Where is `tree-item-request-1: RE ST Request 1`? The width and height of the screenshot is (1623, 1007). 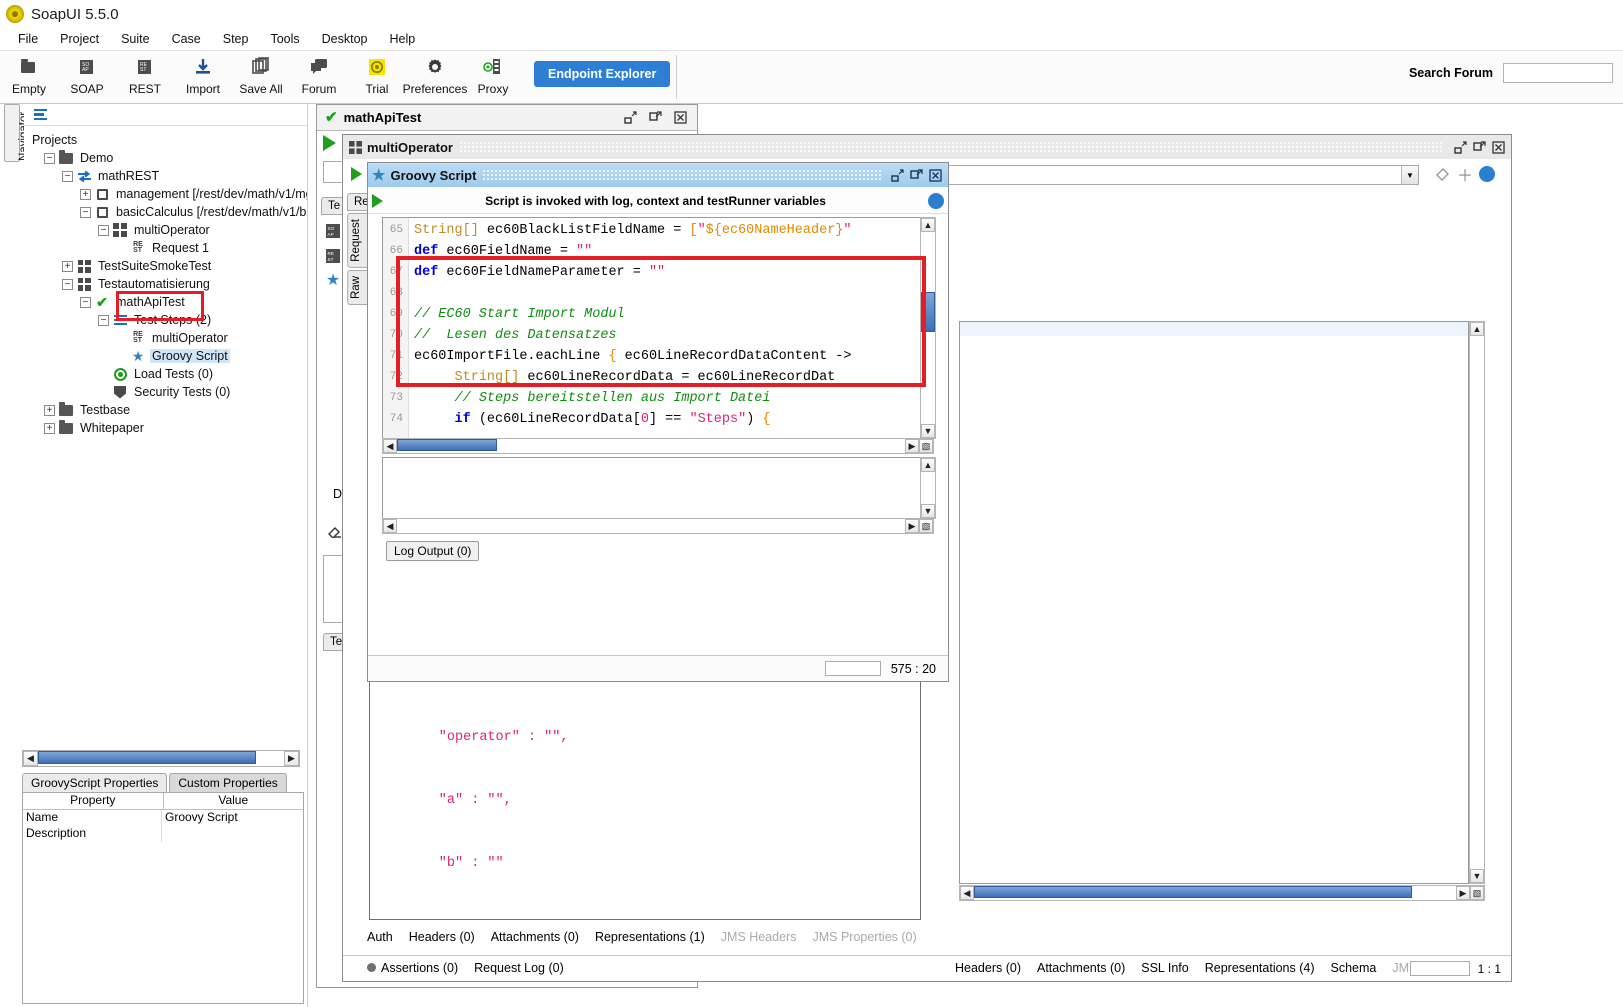
tree-item-request-1: RE ST Request 1 is located at coordinates (168, 248).